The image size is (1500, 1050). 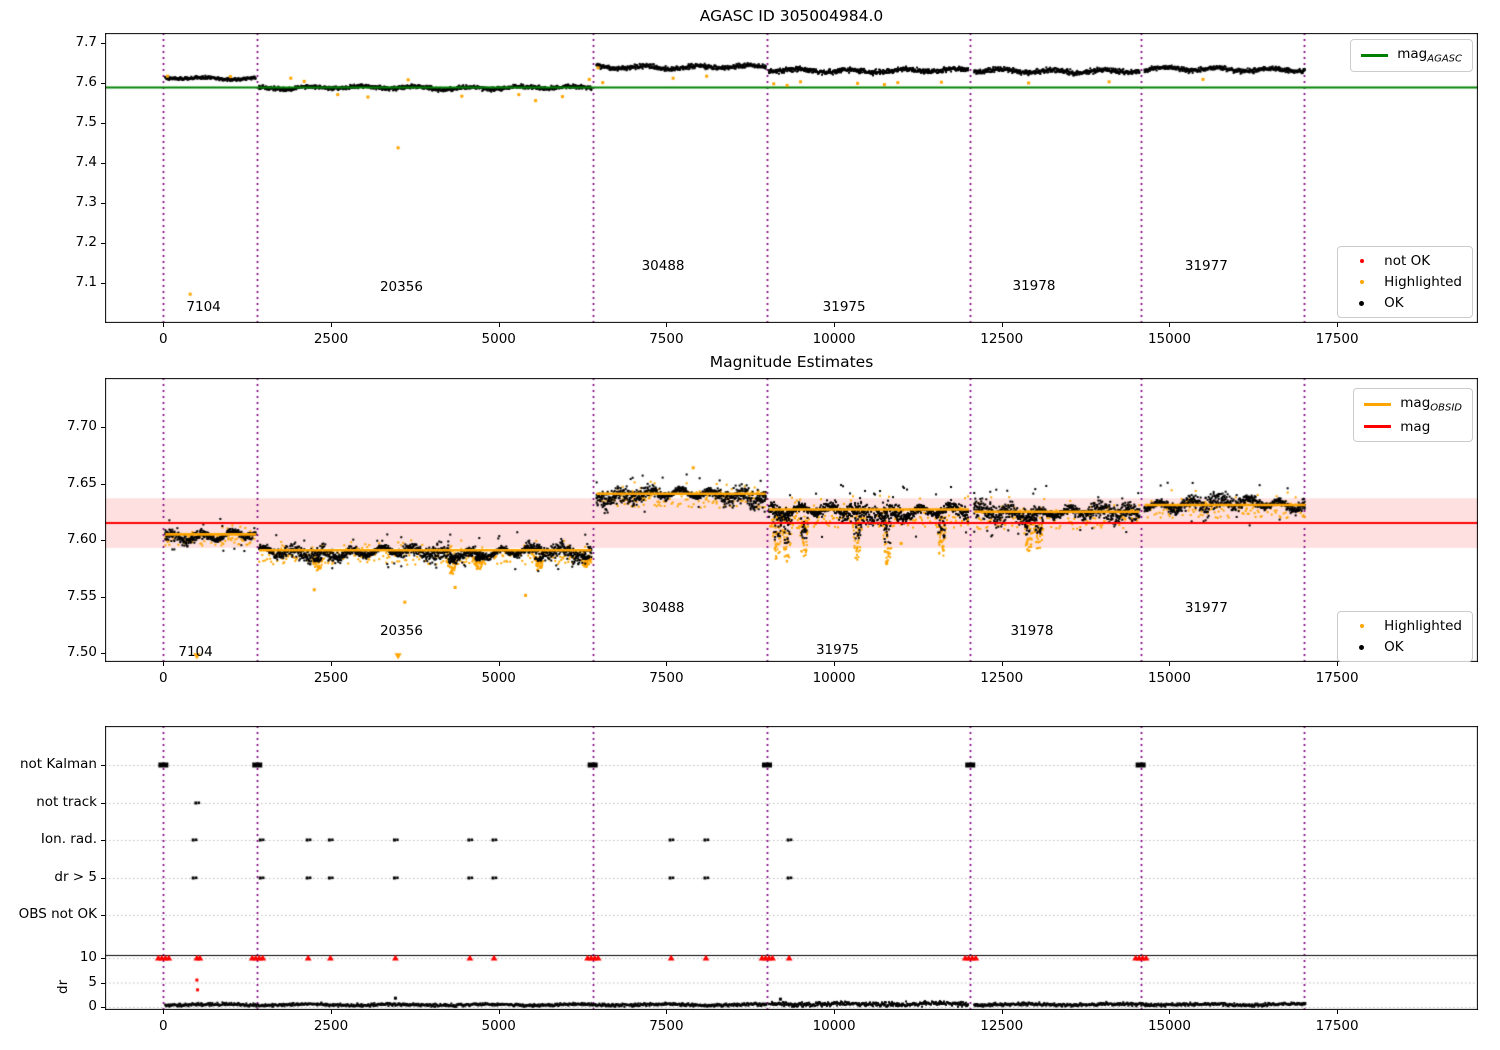 What do you see at coordinates (331, 339) in the screenshot?
I see `top-xtick-2500: 2500` at bounding box center [331, 339].